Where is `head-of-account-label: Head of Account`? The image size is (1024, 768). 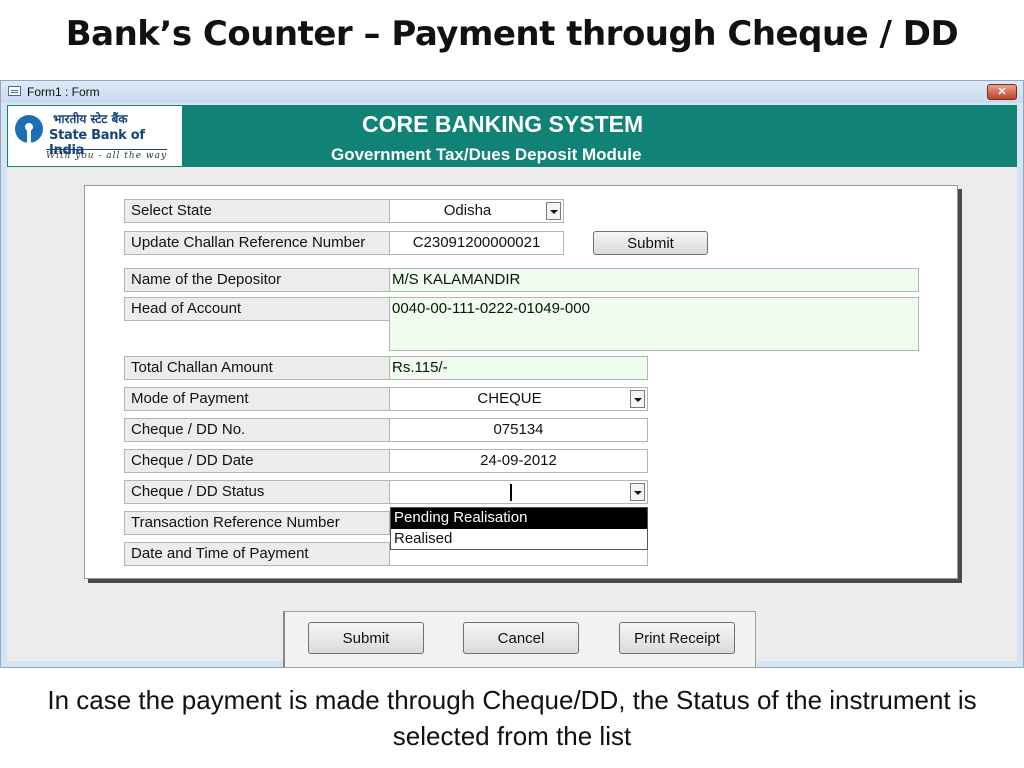 head-of-account-label: Head of Account is located at coordinates (257, 309).